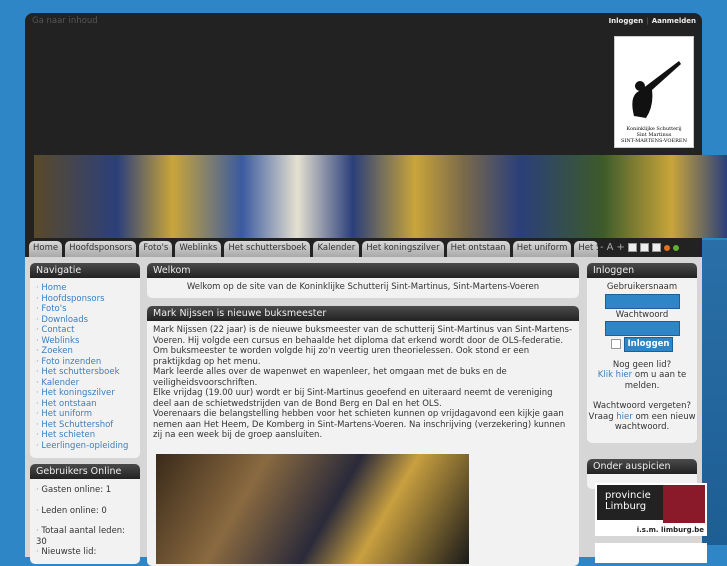  I want to click on tab-schuttershof: Het S, so click(586, 249).